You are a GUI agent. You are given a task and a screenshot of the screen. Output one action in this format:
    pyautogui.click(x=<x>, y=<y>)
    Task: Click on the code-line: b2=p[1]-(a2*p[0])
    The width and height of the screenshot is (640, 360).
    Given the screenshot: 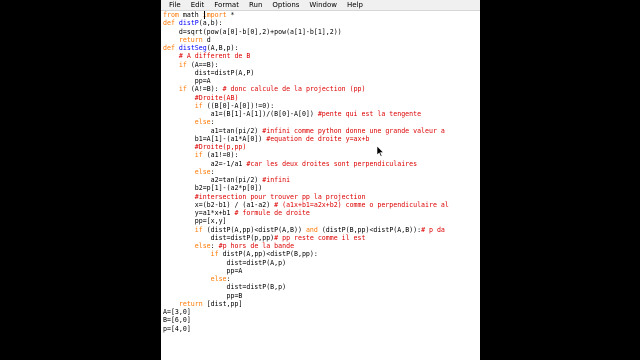 What is the action you would take?
    pyautogui.click(x=321, y=188)
    